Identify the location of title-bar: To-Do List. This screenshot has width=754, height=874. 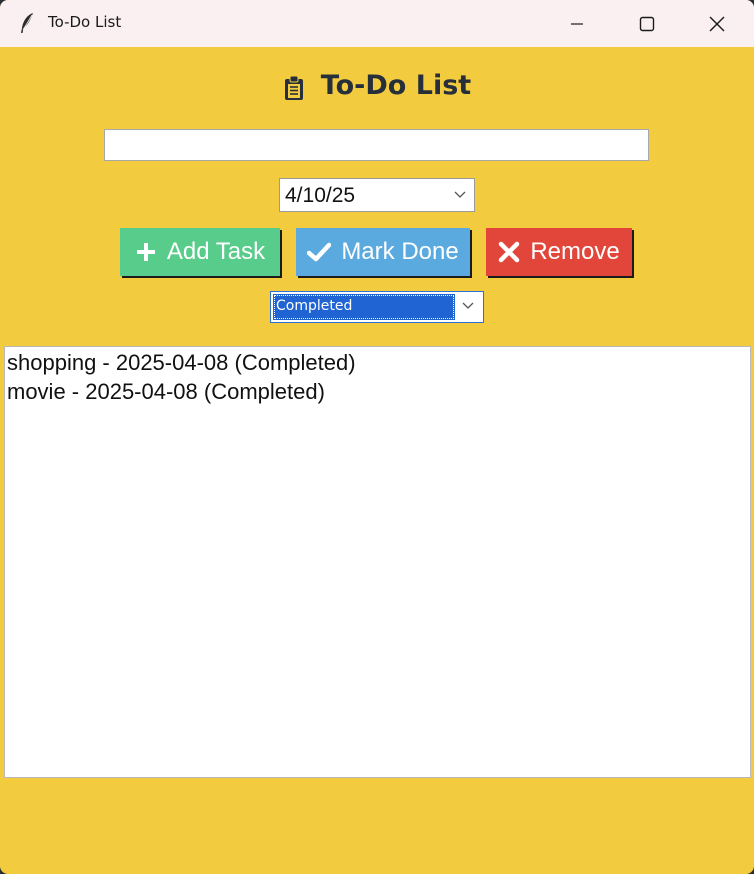
(377, 23).